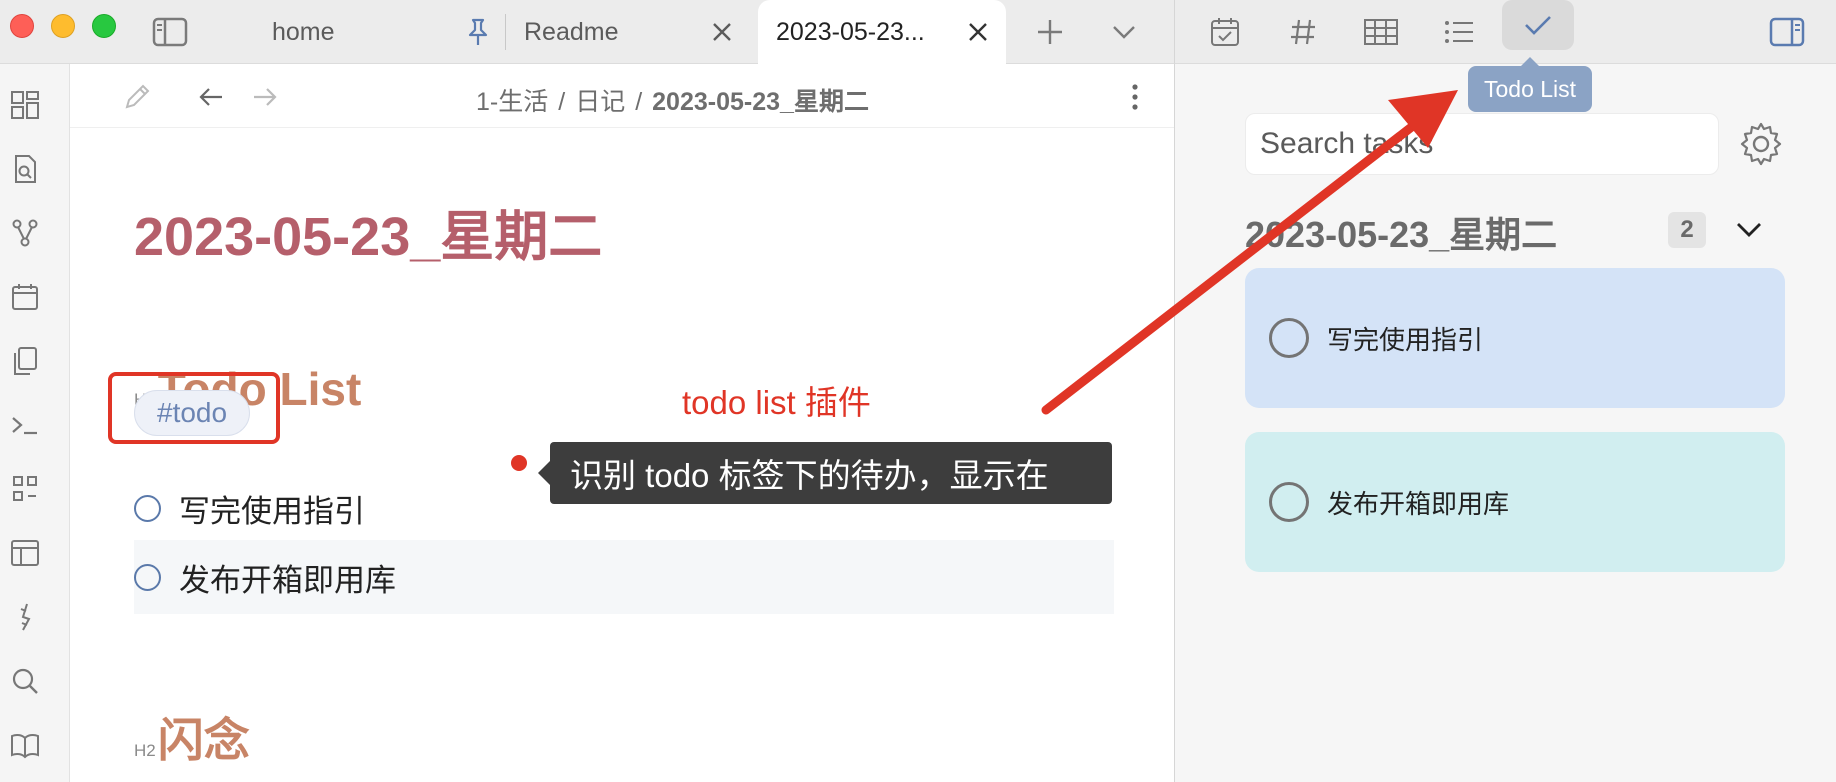  Describe the element at coordinates (25, 553) in the screenshot. I see `layout-icon` at that location.